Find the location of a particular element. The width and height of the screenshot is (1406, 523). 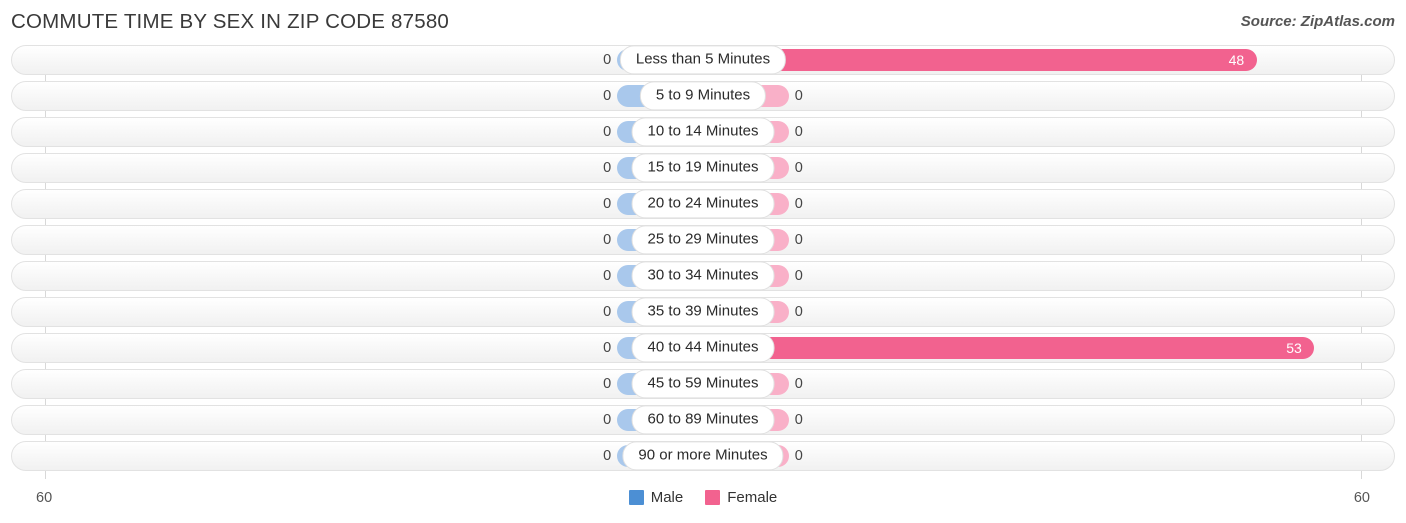

category-label-pill: 45 to 59 Minutes is located at coordinates (703, 384).